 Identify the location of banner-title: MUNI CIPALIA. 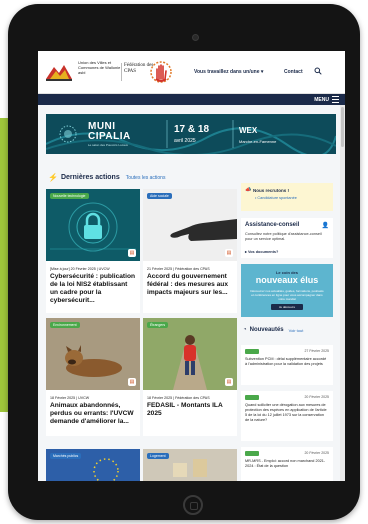
(109, 132).